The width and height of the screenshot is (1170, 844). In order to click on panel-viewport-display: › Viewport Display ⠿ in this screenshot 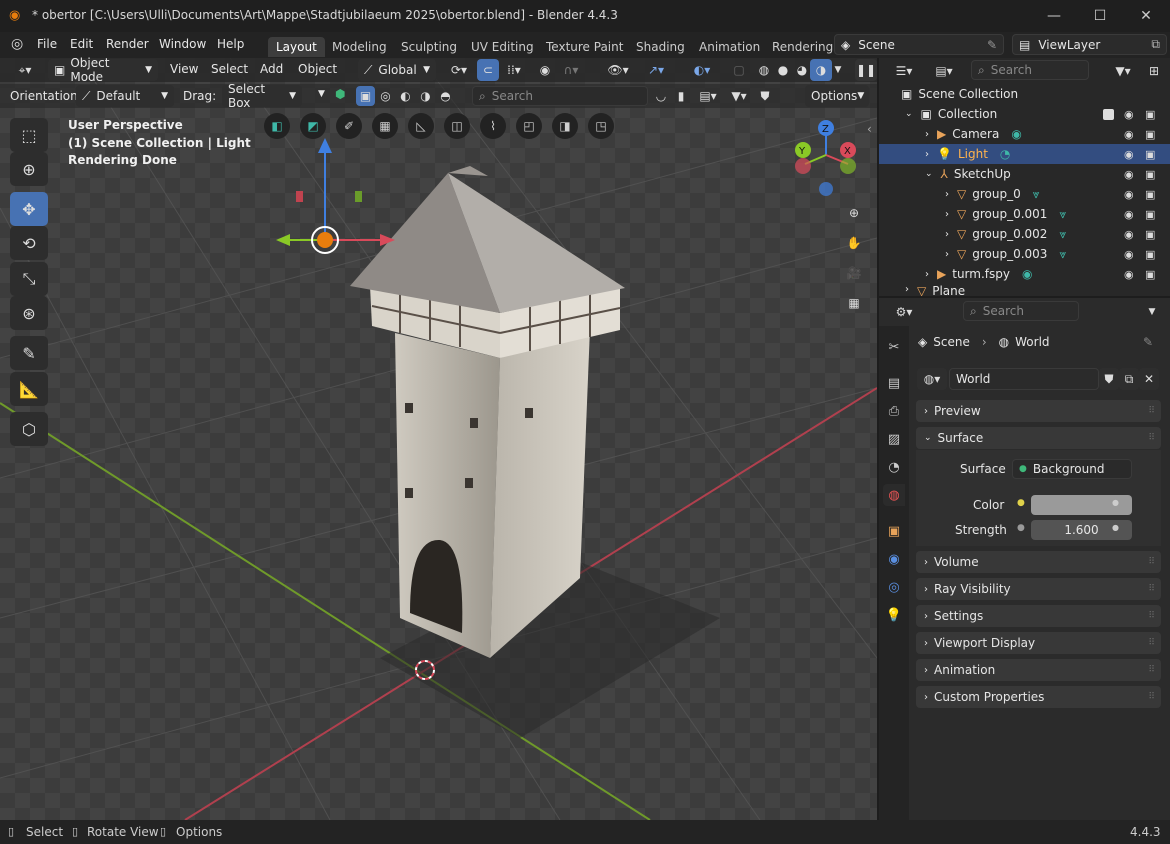, I will do `click(1038, 643)`.